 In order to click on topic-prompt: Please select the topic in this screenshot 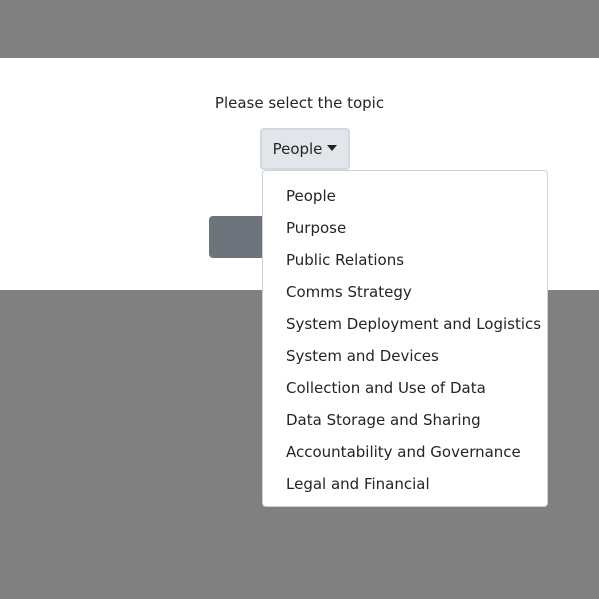, I will do `click(299, 103)`.